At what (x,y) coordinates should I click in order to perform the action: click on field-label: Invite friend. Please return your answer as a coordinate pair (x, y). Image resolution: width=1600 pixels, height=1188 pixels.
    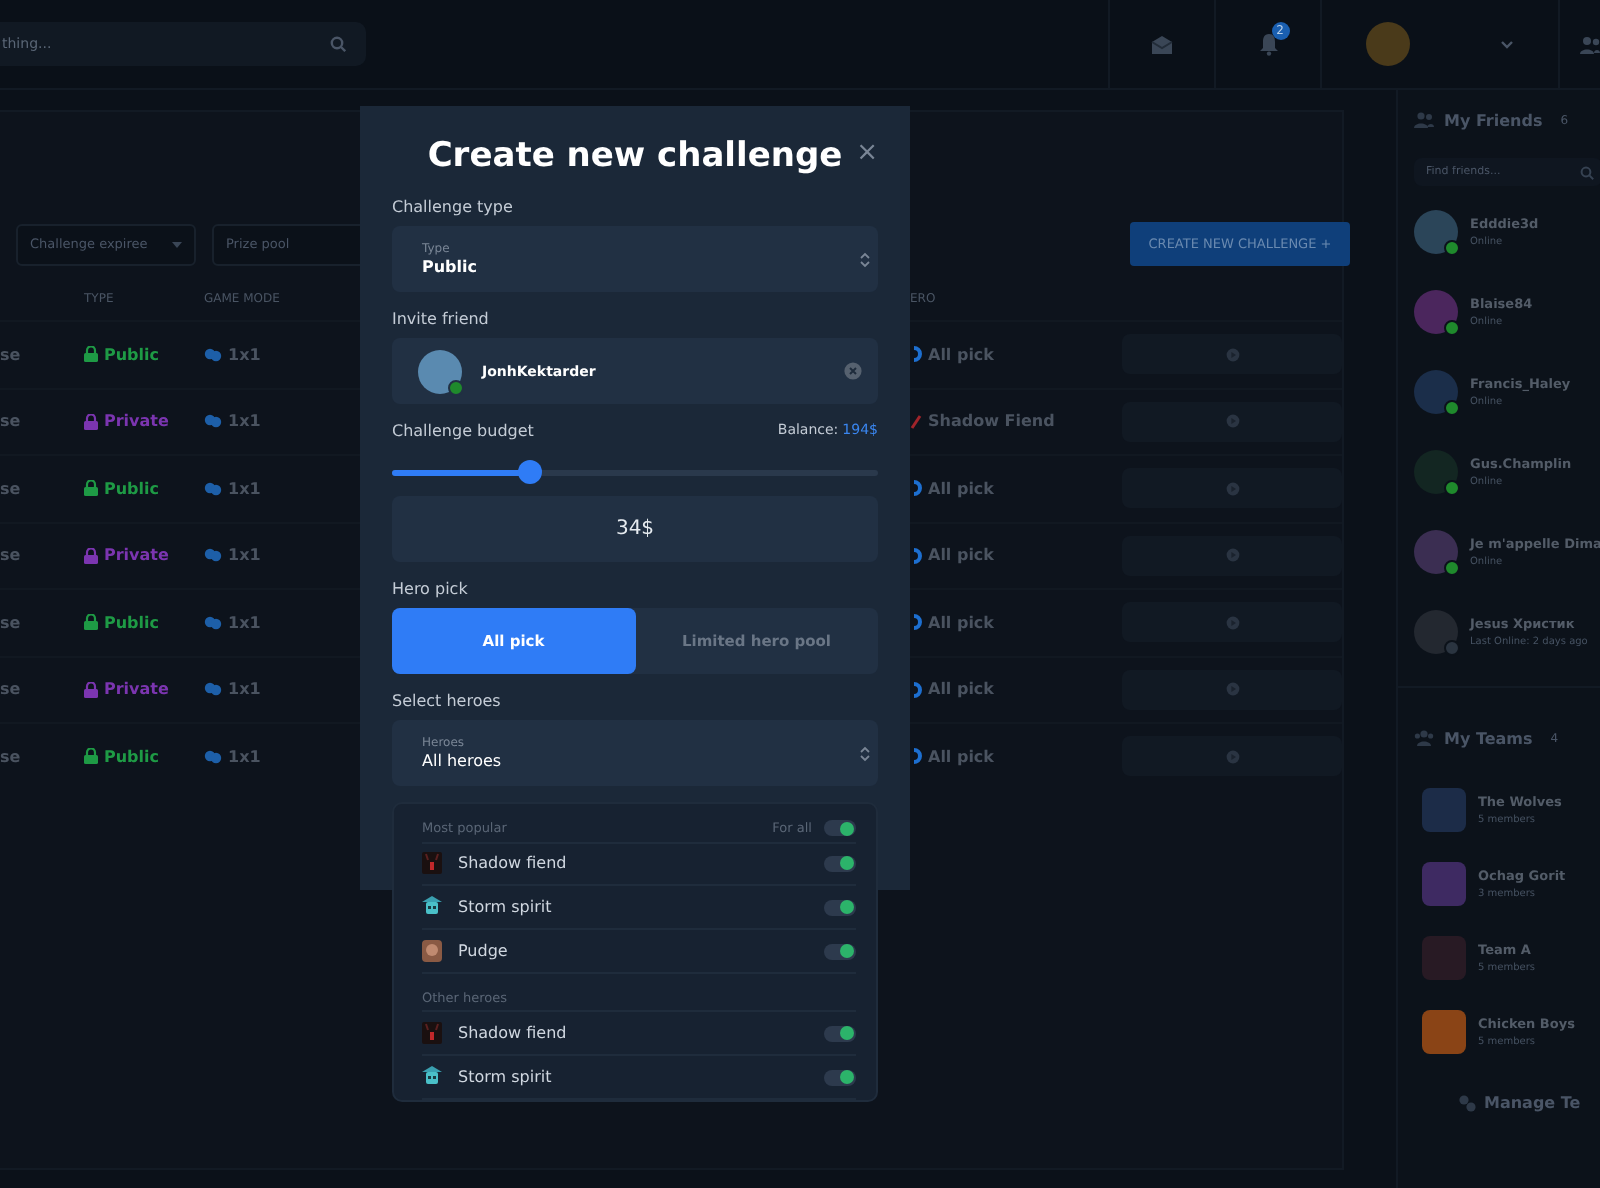
    Looking at the image, I should click on (441, 319).